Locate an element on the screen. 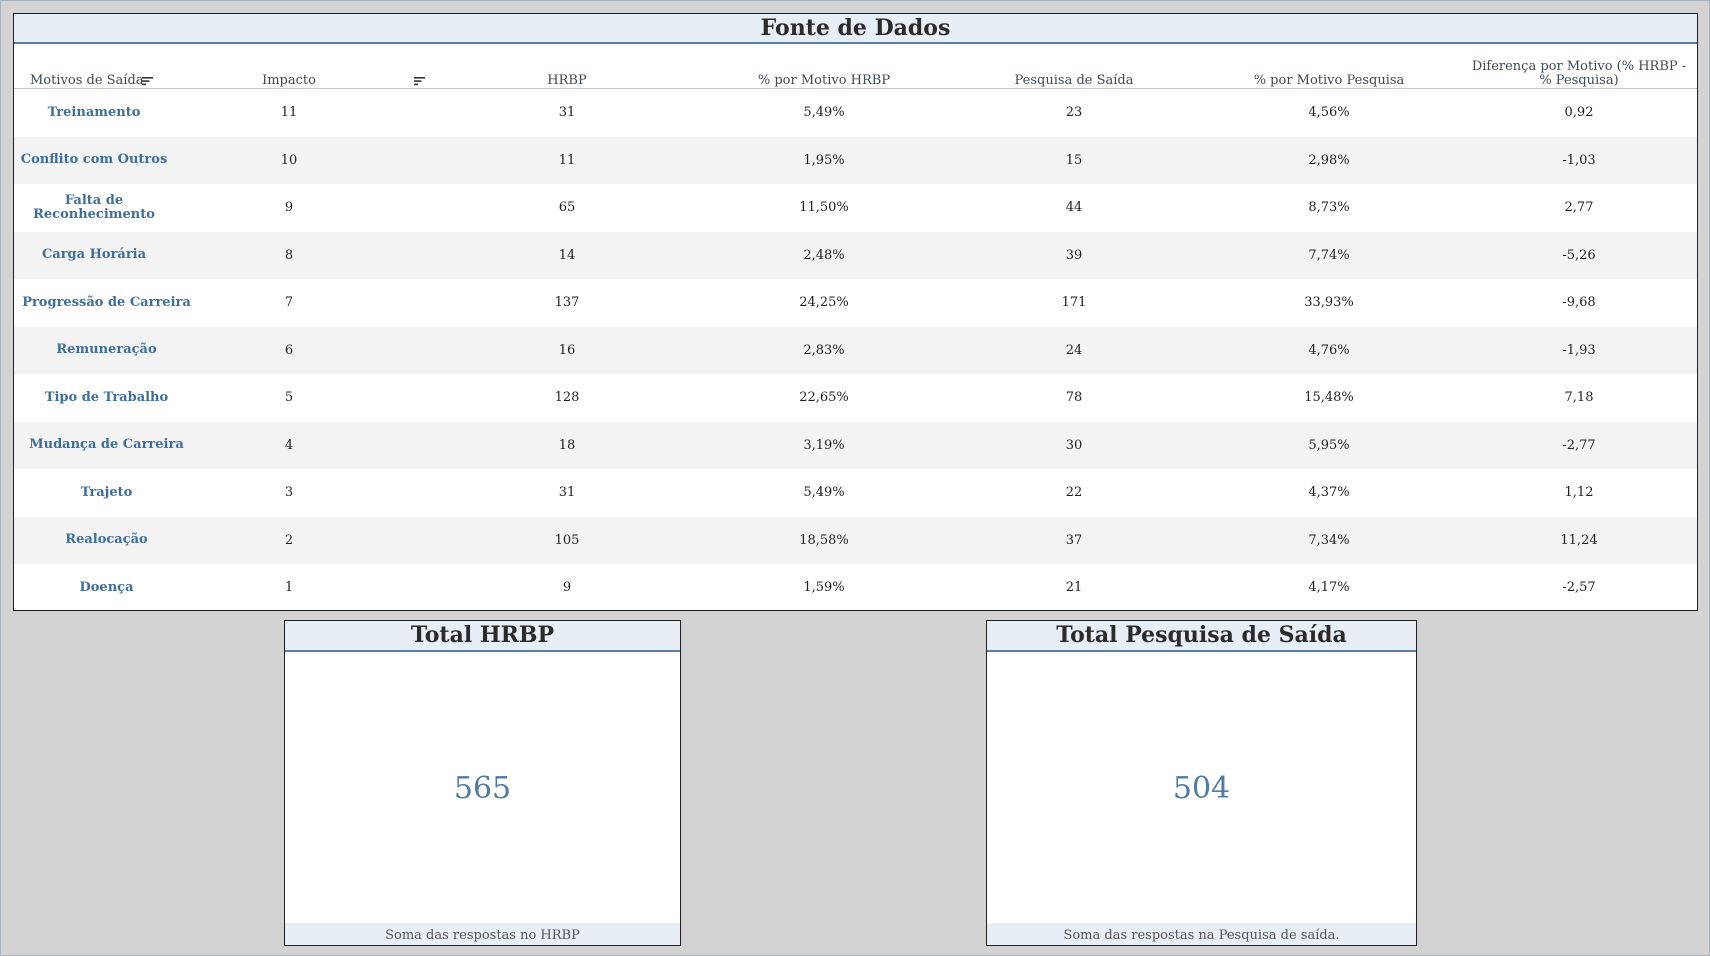 The width and height of the screenshot is (1710, 956). header-motivos: Motivos de Saída is located at coordinates (97, 81).